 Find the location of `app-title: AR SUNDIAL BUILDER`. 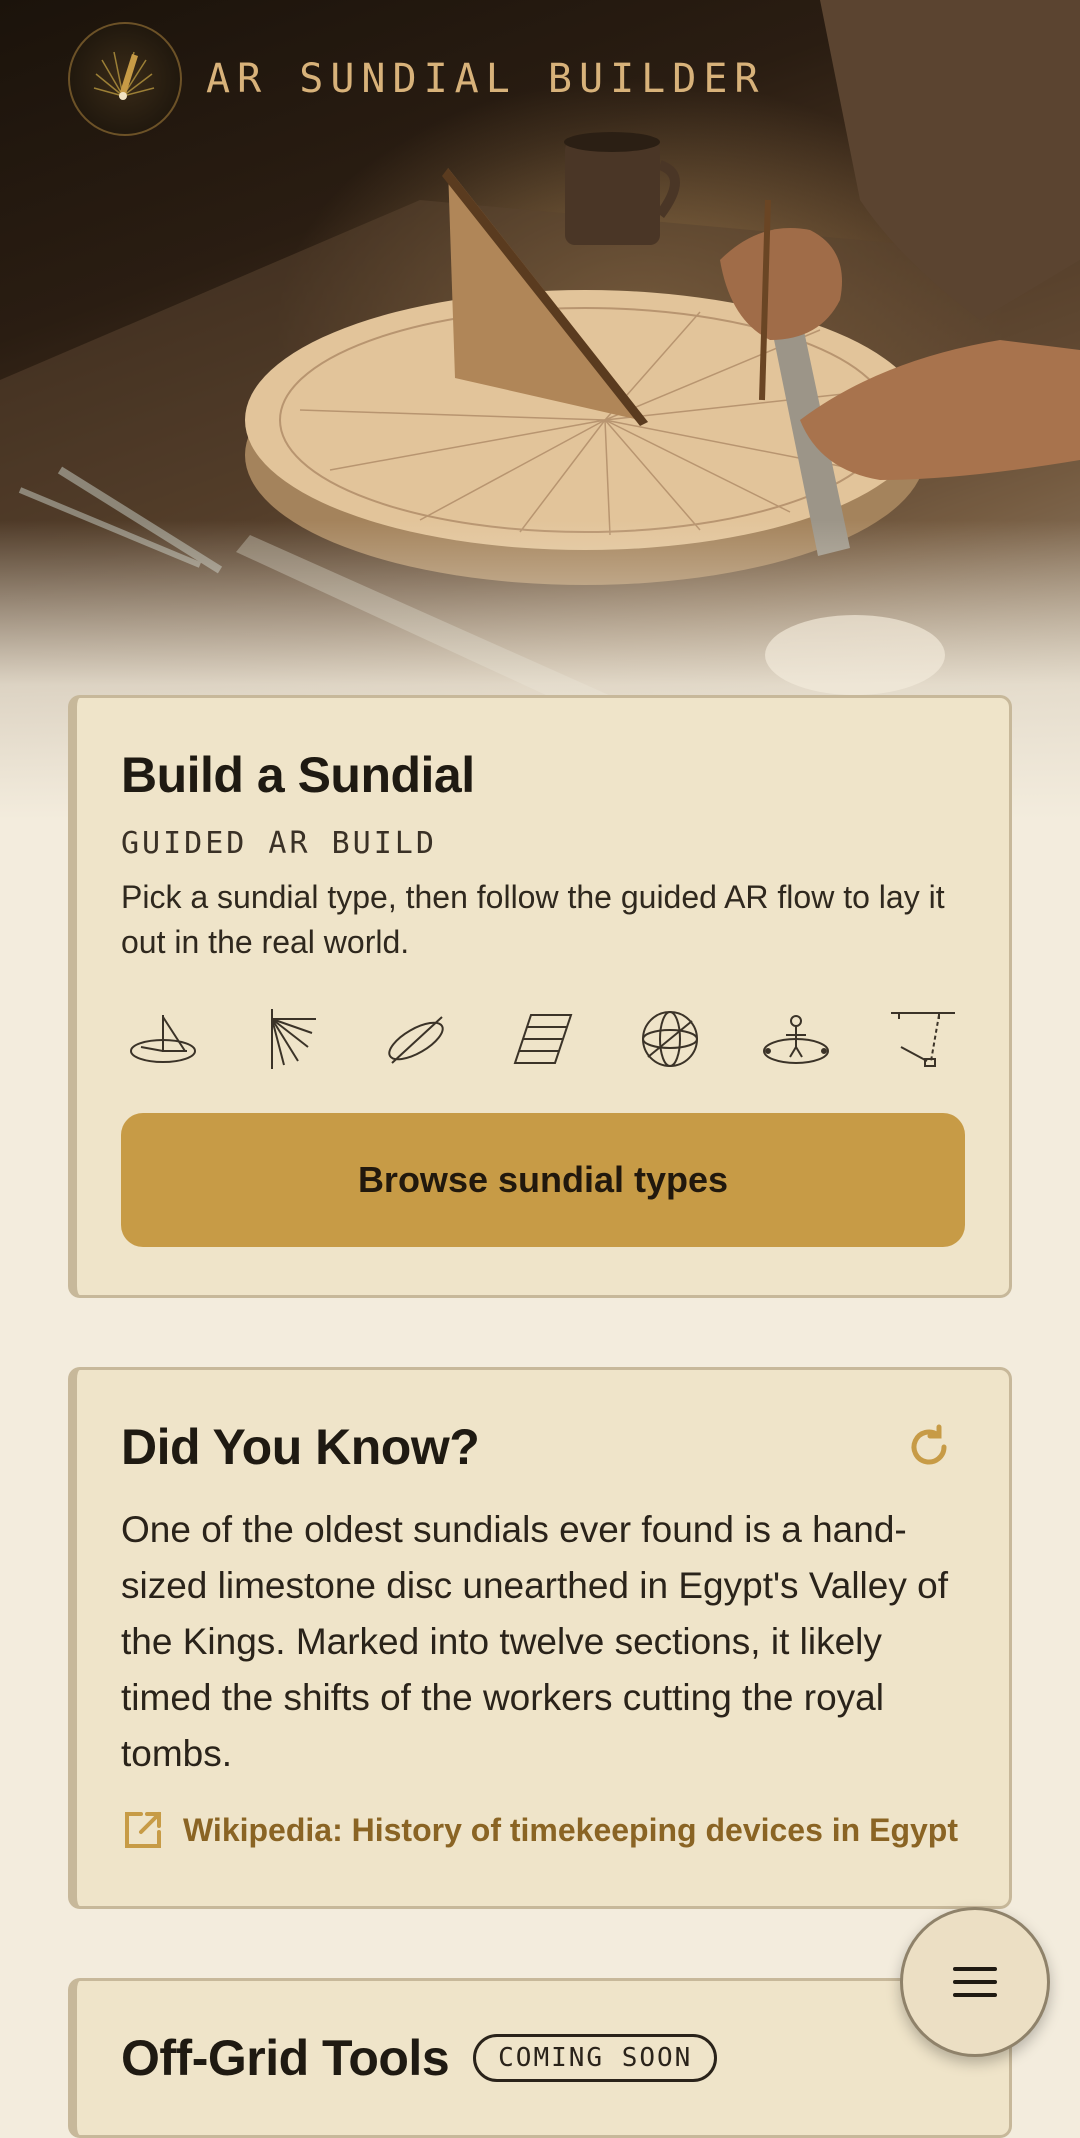

app-title: AR SUNDIAL BUILDER is located at coordinates (486, 79).